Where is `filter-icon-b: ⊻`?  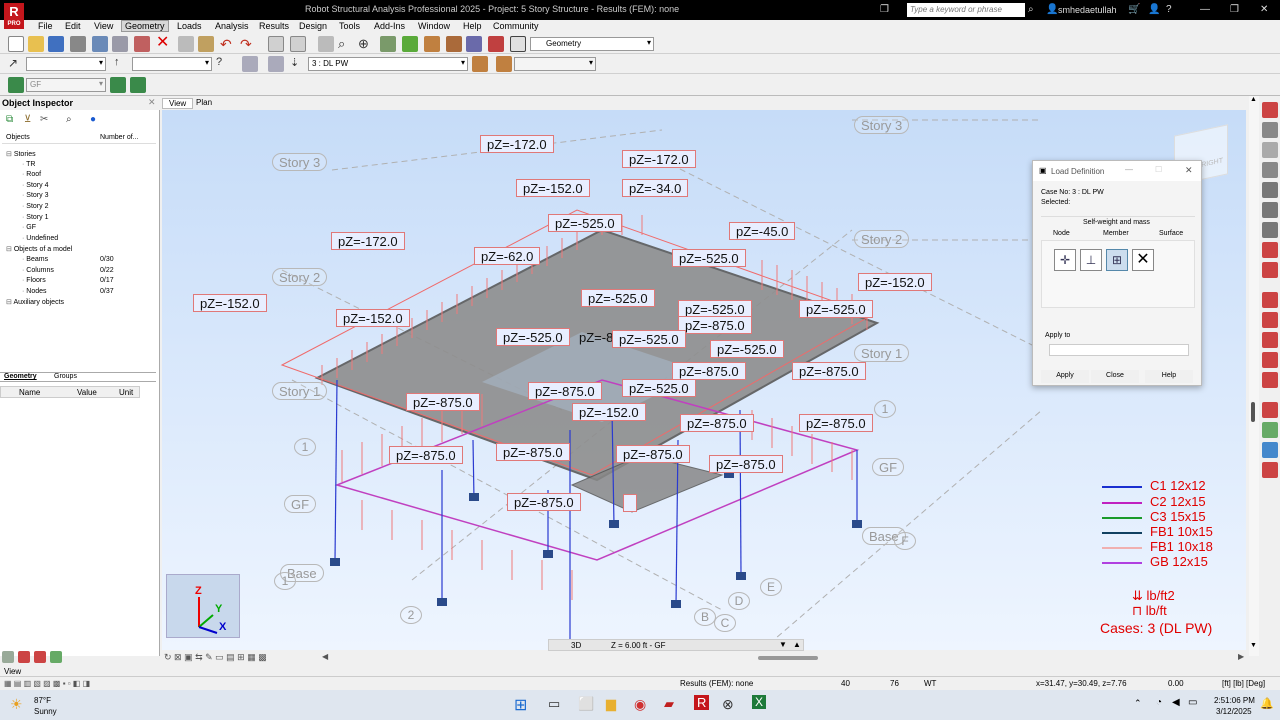
filter-icon-b: ⊻ is located at coordinates (27, 119).